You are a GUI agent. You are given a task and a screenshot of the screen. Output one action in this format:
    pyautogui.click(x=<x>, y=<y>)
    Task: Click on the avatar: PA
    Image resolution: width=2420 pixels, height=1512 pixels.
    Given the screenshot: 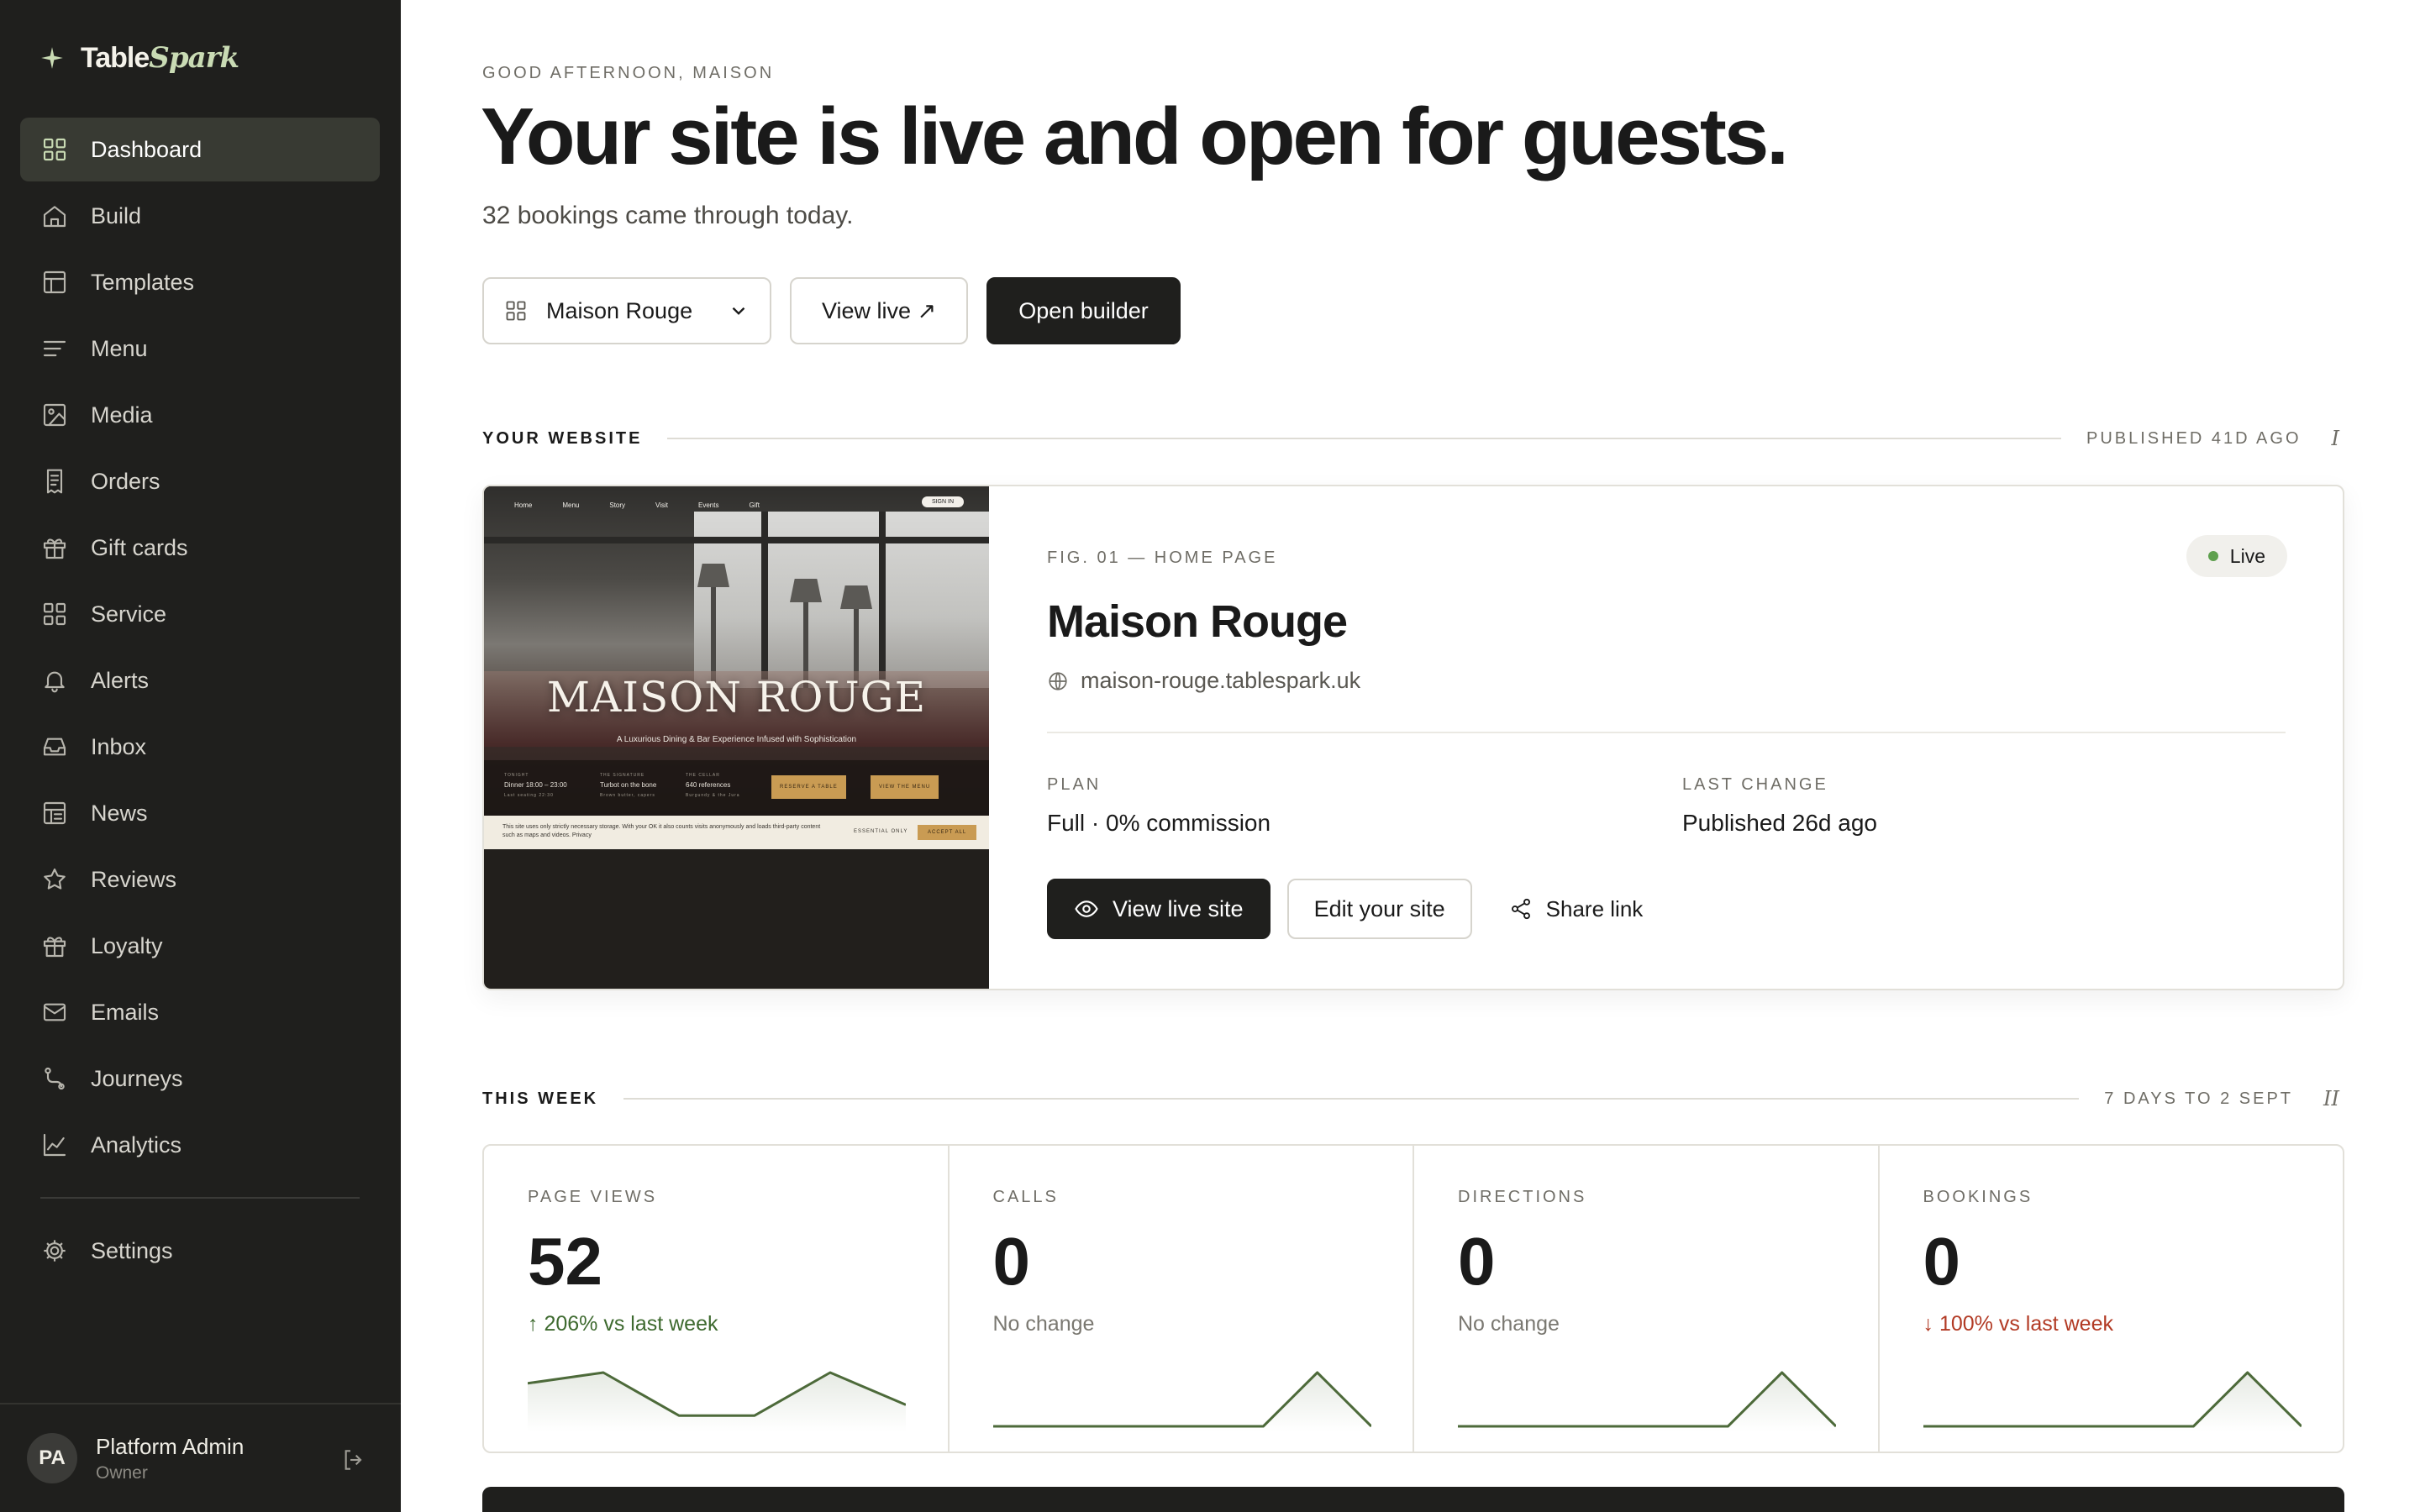 What is the action you would take?
    pyautogui.click(x=52, y=1458)
    